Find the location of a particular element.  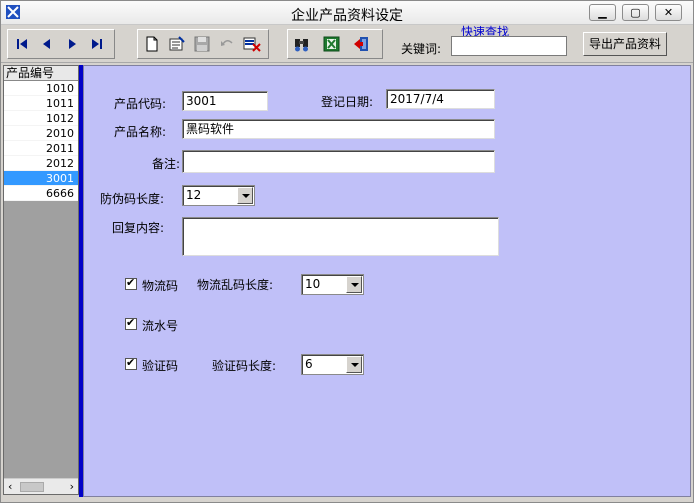

register-date-field: 2017/7/4 is located at coordinates (440, 99).